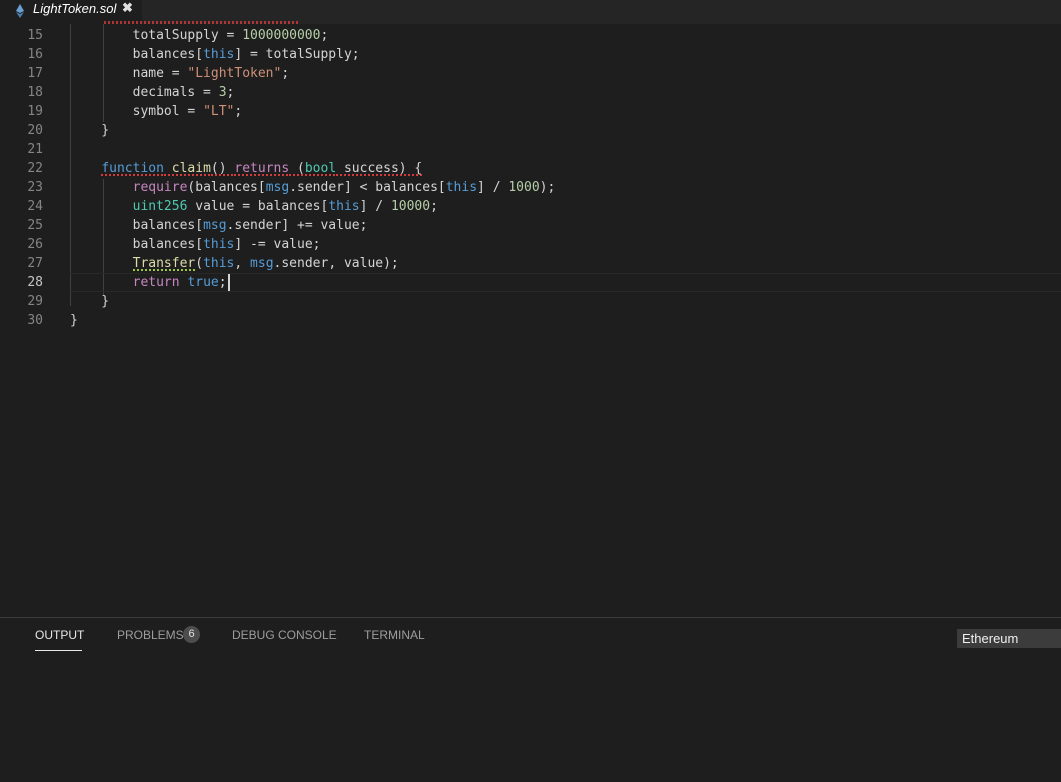 This screenshot has height=782, width=1061. Describe the element at coordinates (160, 187) in the screenshot. I see `code-token: require` at that location.